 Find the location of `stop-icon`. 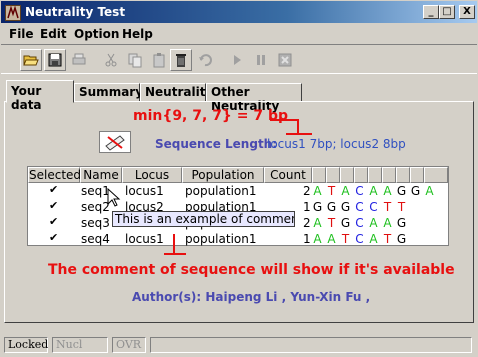

stop-icon is located at coordinates (285, 60).